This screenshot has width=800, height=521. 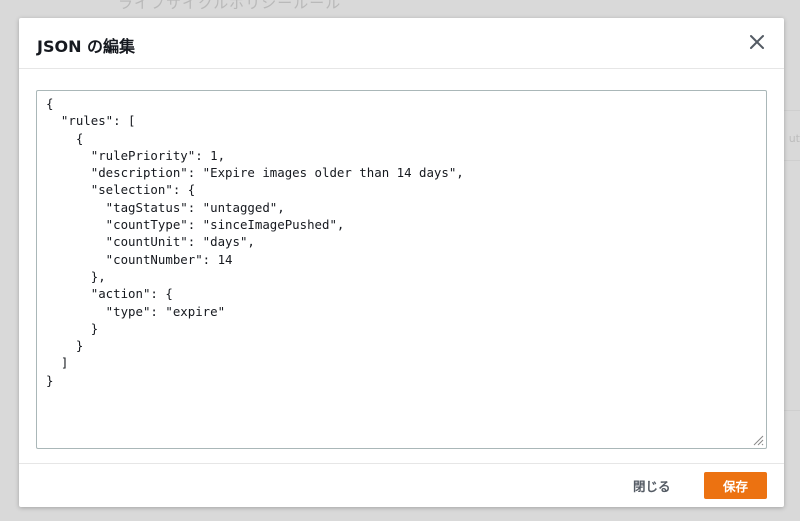 What do you see at coordinates (652, 485) in the screenshot?
I see `close-button: 閉じる` at bounding box center [652, 485].